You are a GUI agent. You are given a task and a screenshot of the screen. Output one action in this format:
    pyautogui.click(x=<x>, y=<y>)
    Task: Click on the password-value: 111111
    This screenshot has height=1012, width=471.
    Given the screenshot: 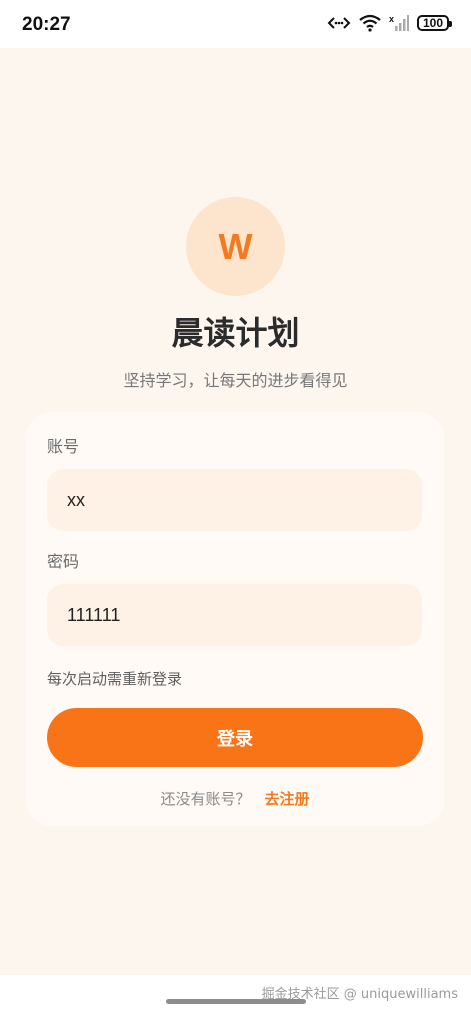 What is the action you would take?
    pyautogui.click(x=94, y=614)
    